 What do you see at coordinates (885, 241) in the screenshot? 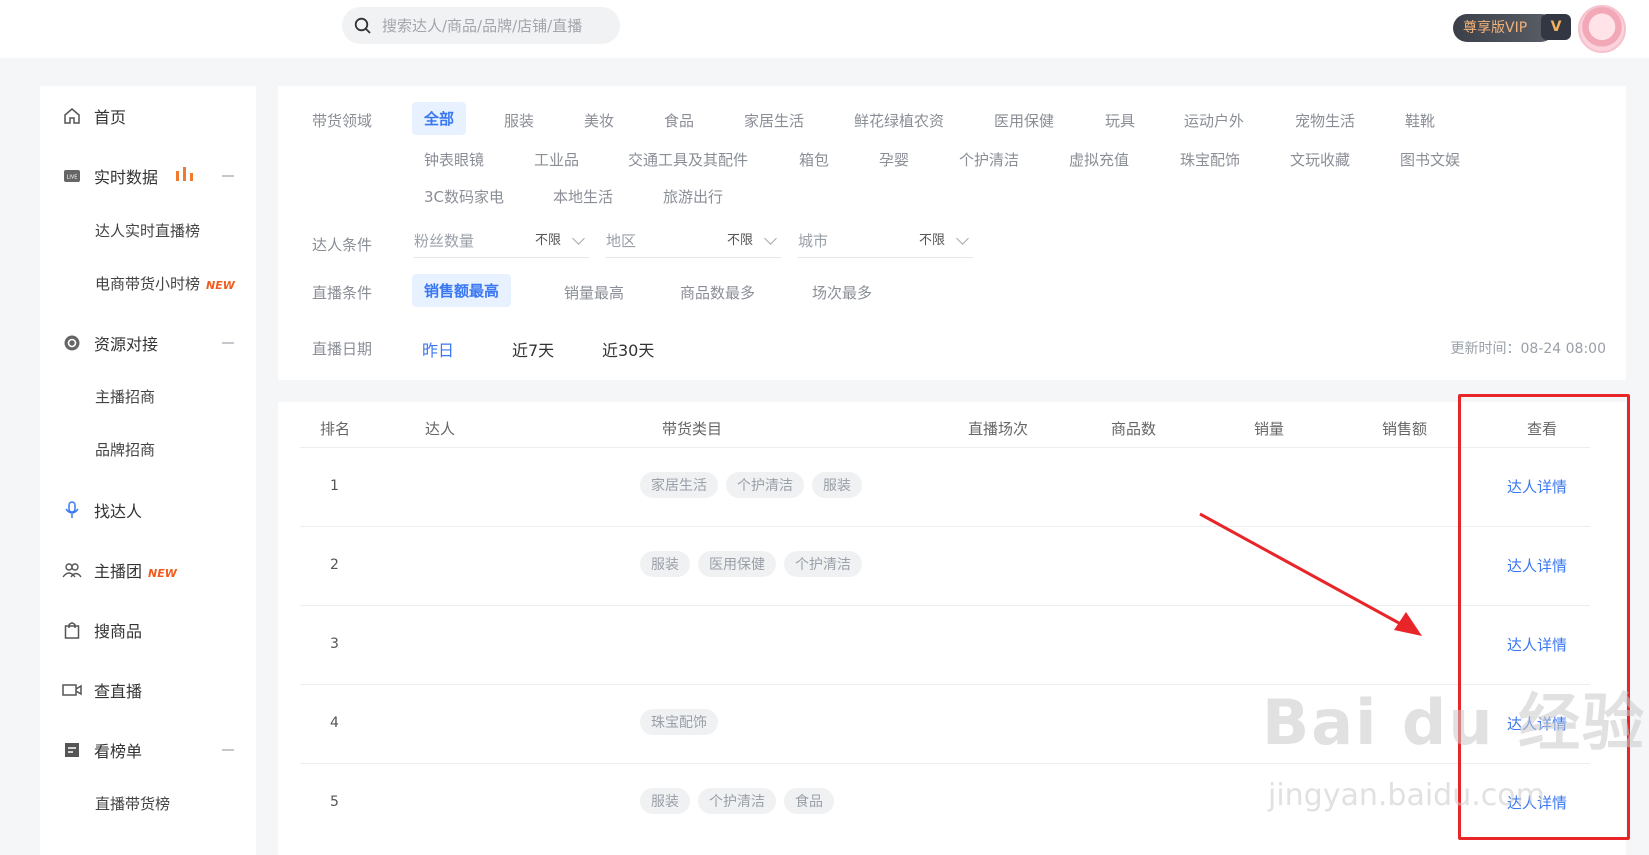
I see `city-dropdown: 城市 不限` at bounding box center [885, 241].